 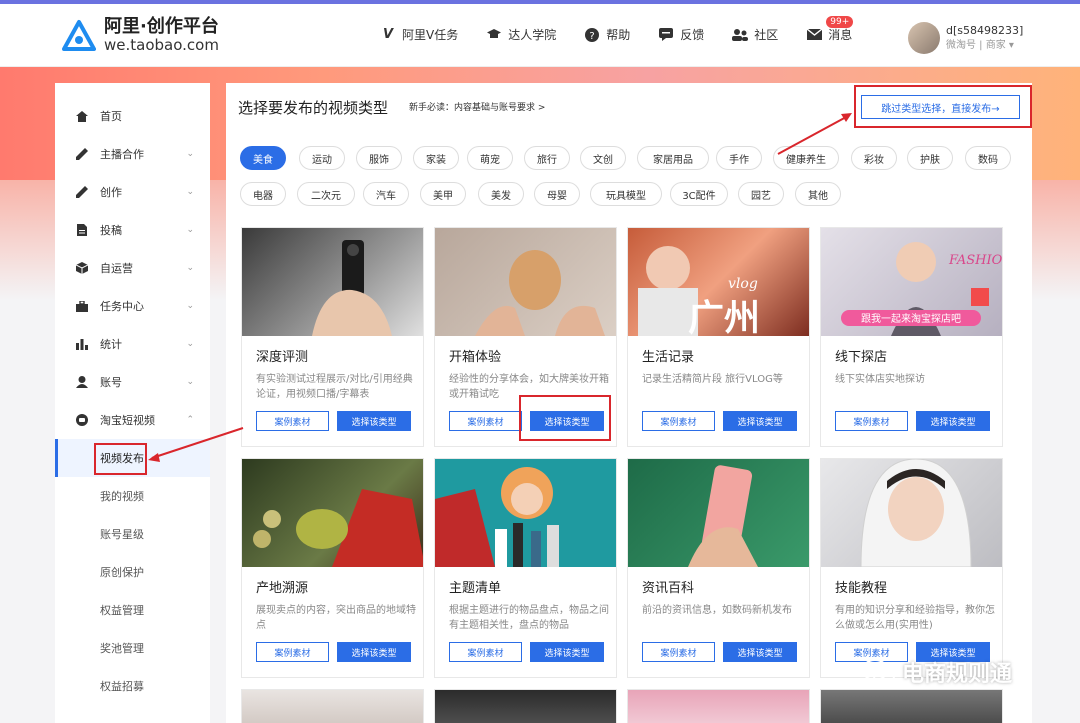 What do you see at coordinates (878, 672) in the screenshot?
I see `wechat-icon` at bounding box center [878, 672].